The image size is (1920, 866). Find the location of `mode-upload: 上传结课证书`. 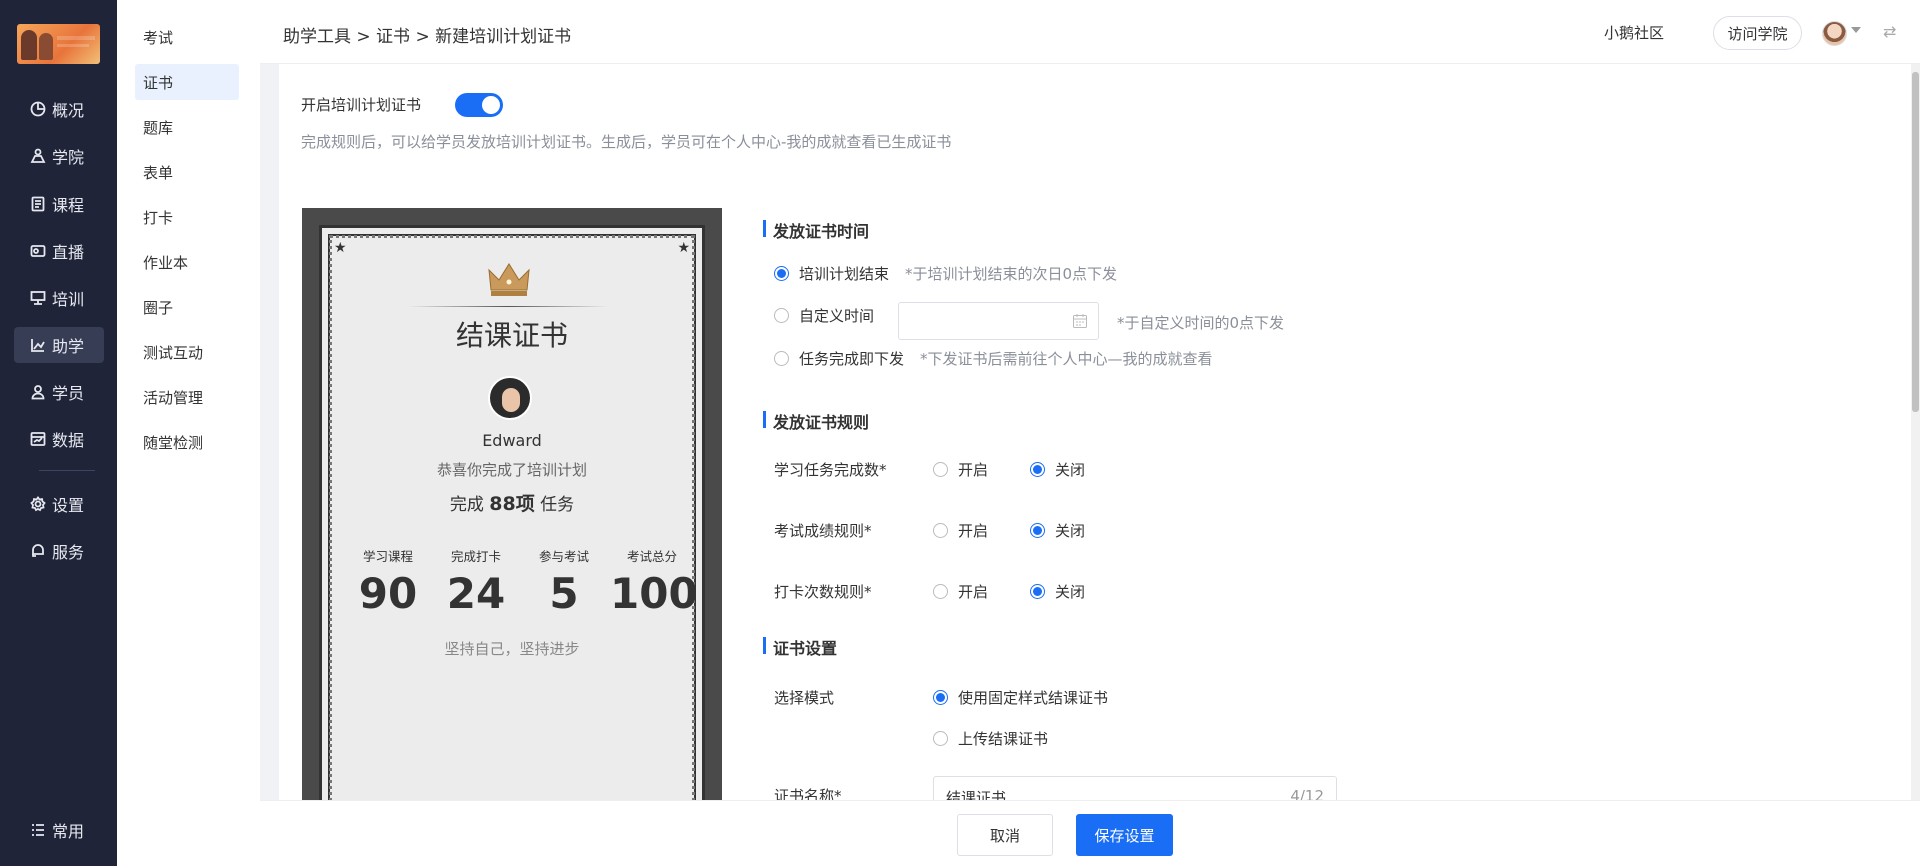

mode-upload: 上传结课证书 is located at coordinates (990, 738).